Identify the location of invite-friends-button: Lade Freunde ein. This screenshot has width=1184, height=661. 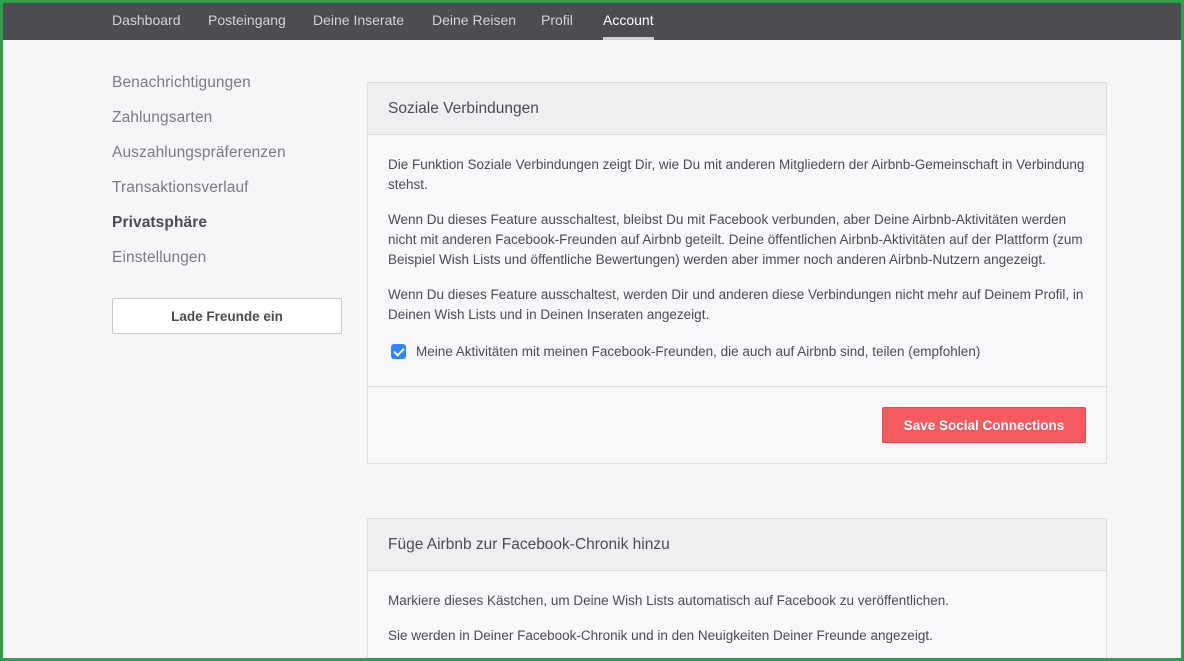
(227, 316).